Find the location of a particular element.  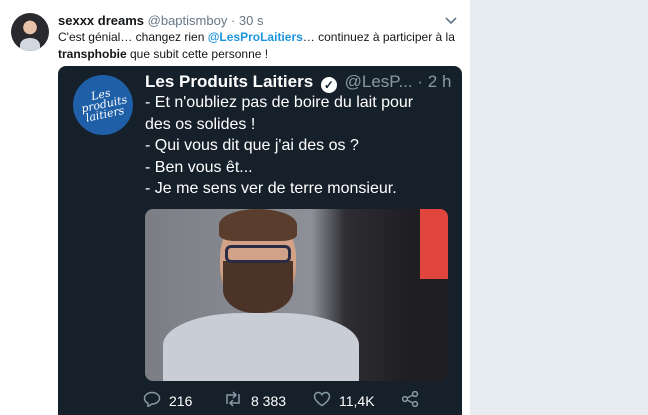

heart-icon is located at coordinates (322, 401).